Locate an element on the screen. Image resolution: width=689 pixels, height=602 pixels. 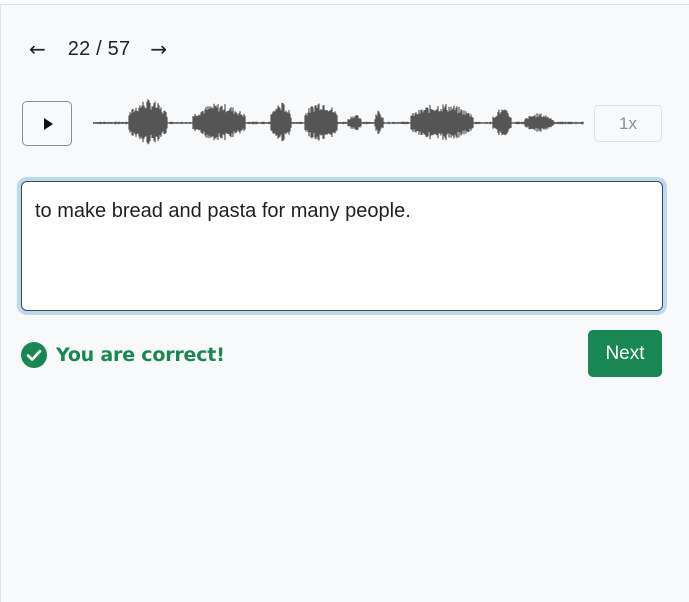
result-feedback: You are correct! is located at coordinates (123, 355).